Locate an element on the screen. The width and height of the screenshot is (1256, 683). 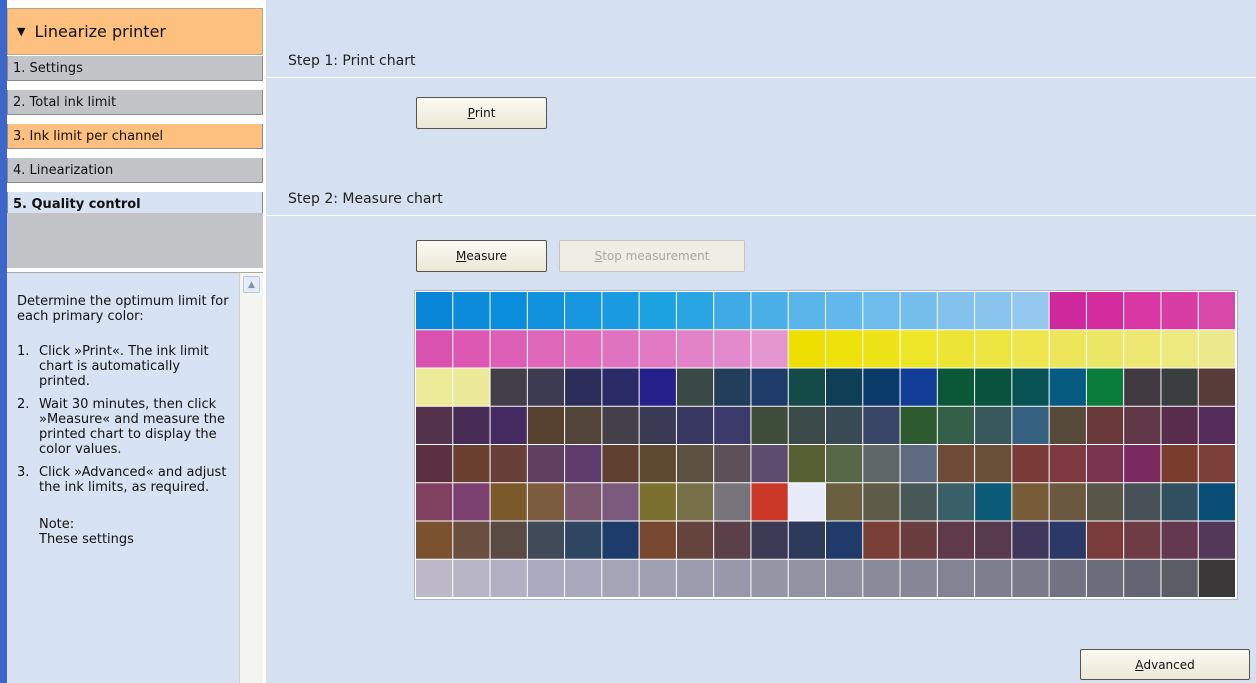
sidebar-item-ink-limit-per-channel: 3. Ink limit per channel is located at coordinates (135, 136).